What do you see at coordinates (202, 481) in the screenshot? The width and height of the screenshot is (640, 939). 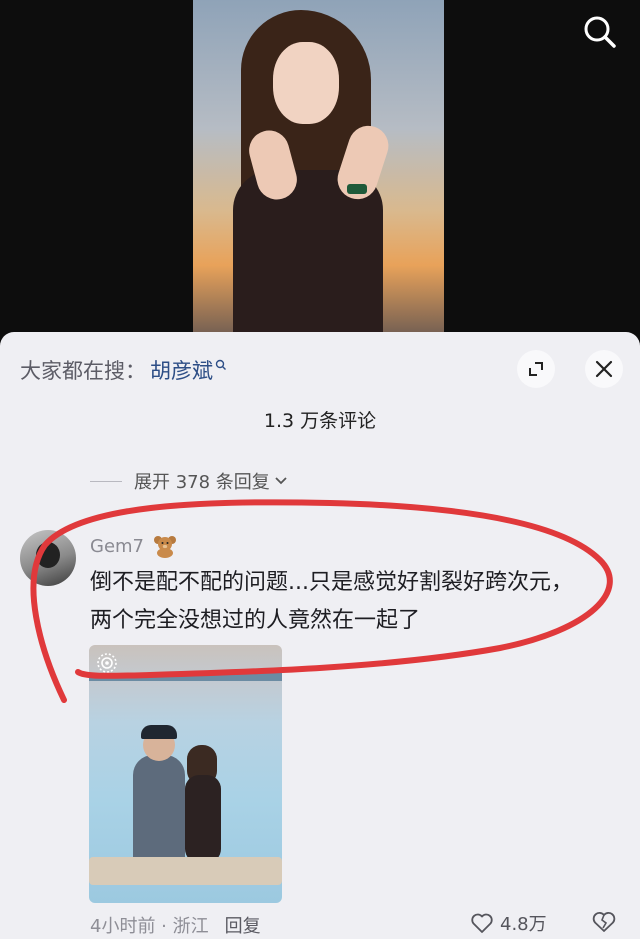 I see `expand-replies-label: 展开 378 条回复` at bounding box center [202, 481].